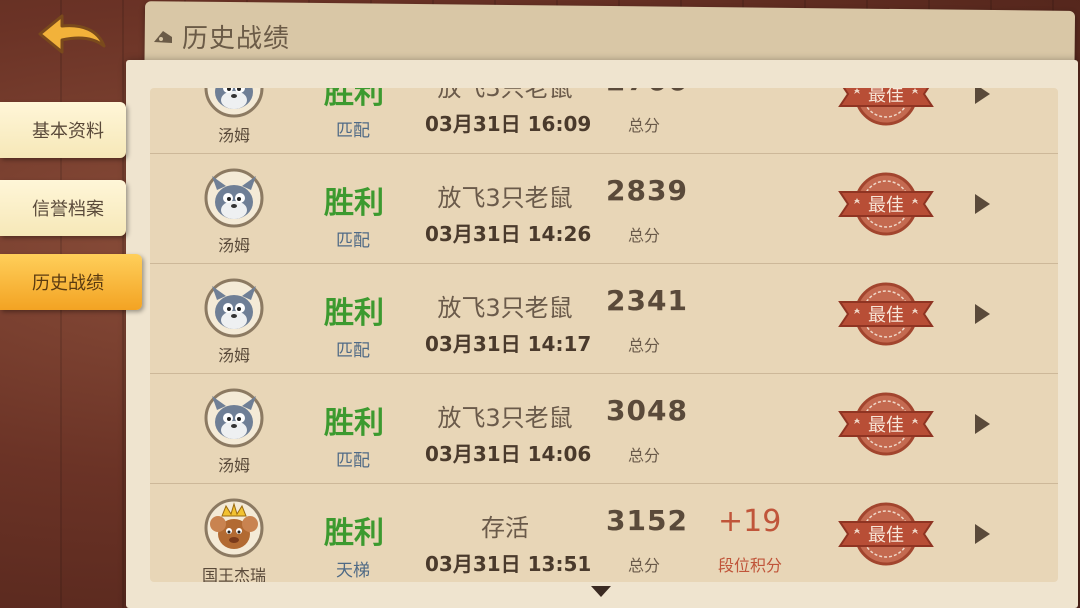 This screenshot has height=608, width=1080. What do you see at coordinates (68, 209) in the screenshot?
I see `tab-label: 信誉档案` at bounding box center [68, 209].